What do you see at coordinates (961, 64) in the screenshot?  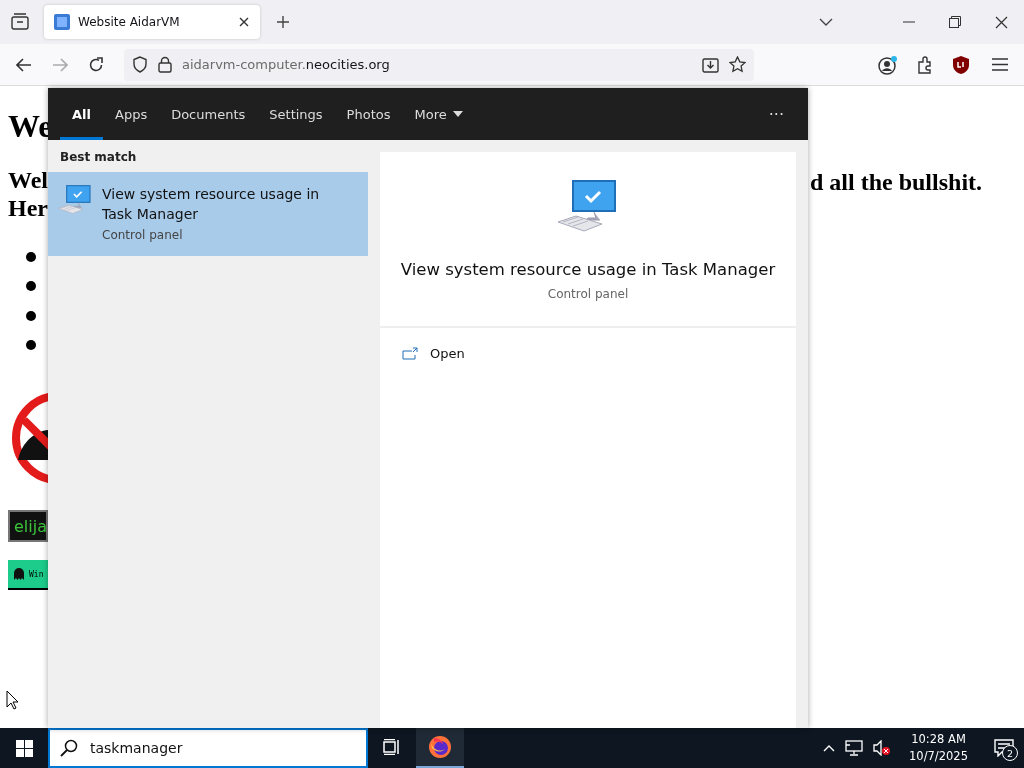 I see `shield-extension-icon` at bounding box center [961, 64].